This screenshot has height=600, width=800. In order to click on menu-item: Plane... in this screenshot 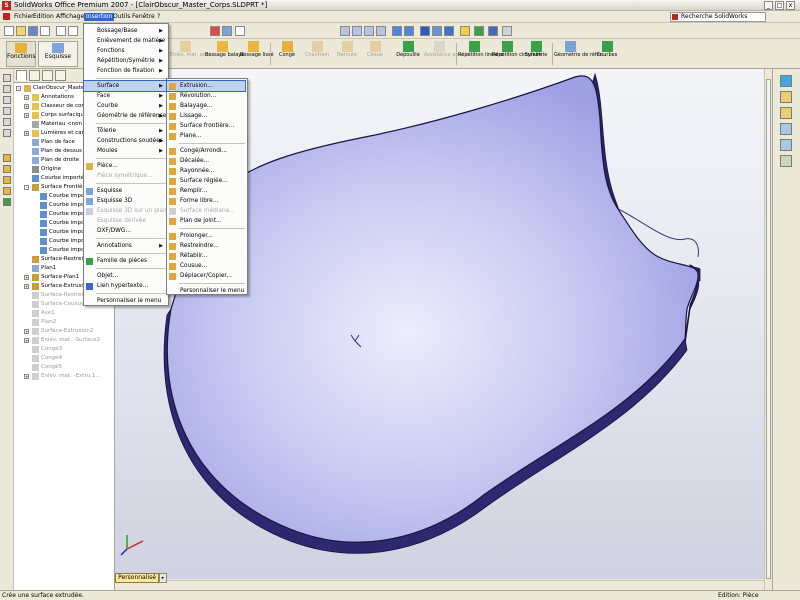, I will do `click(206, 136)`.